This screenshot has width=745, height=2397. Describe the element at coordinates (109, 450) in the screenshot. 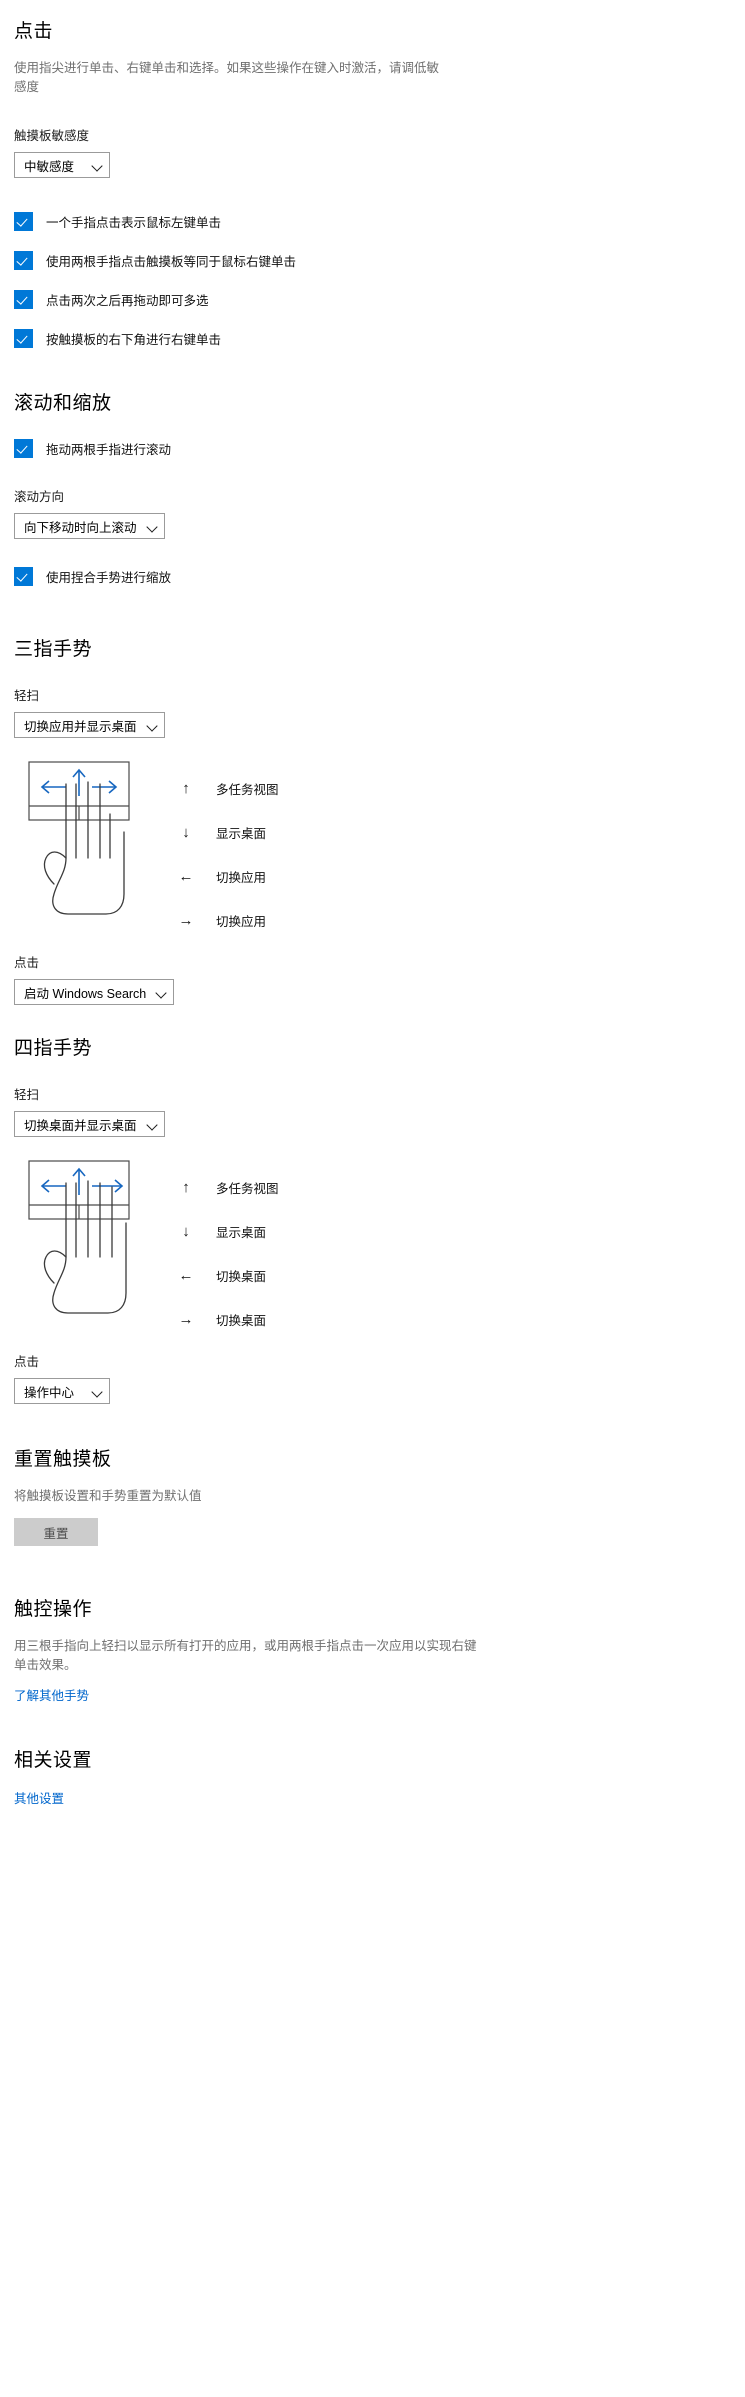

I see `checkbox-label: 拖动两根手指进行滚动` at that location.